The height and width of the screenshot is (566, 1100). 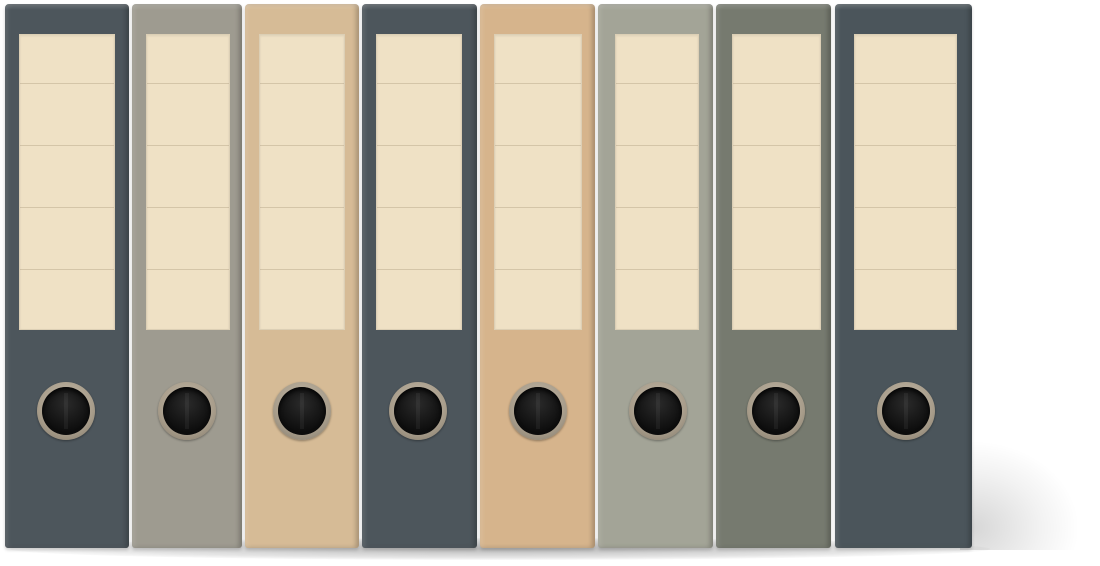 I want to click on side-shadow, so click(x=1020, y=495).